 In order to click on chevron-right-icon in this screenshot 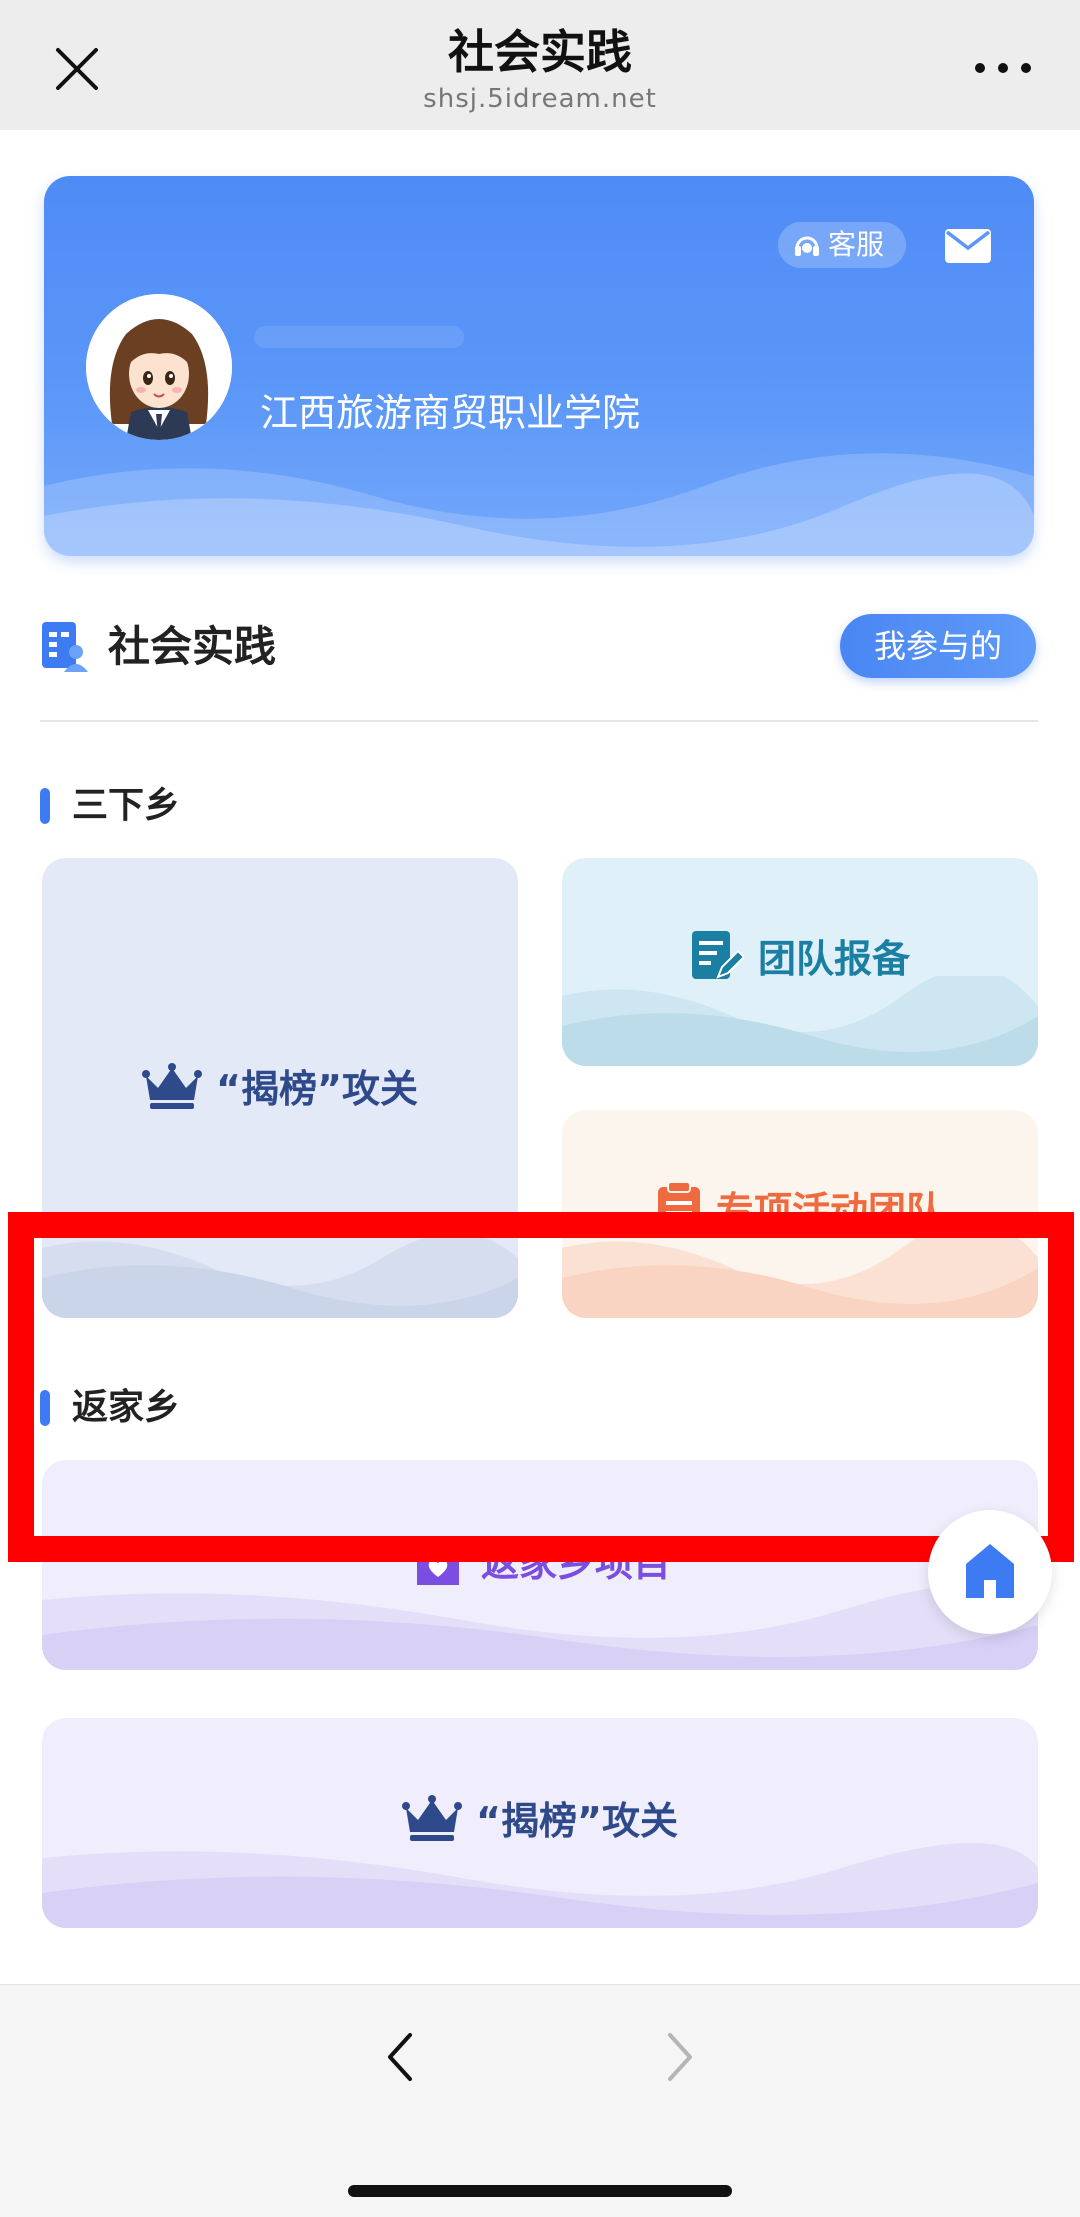, I will do `click(680, 2057)`.